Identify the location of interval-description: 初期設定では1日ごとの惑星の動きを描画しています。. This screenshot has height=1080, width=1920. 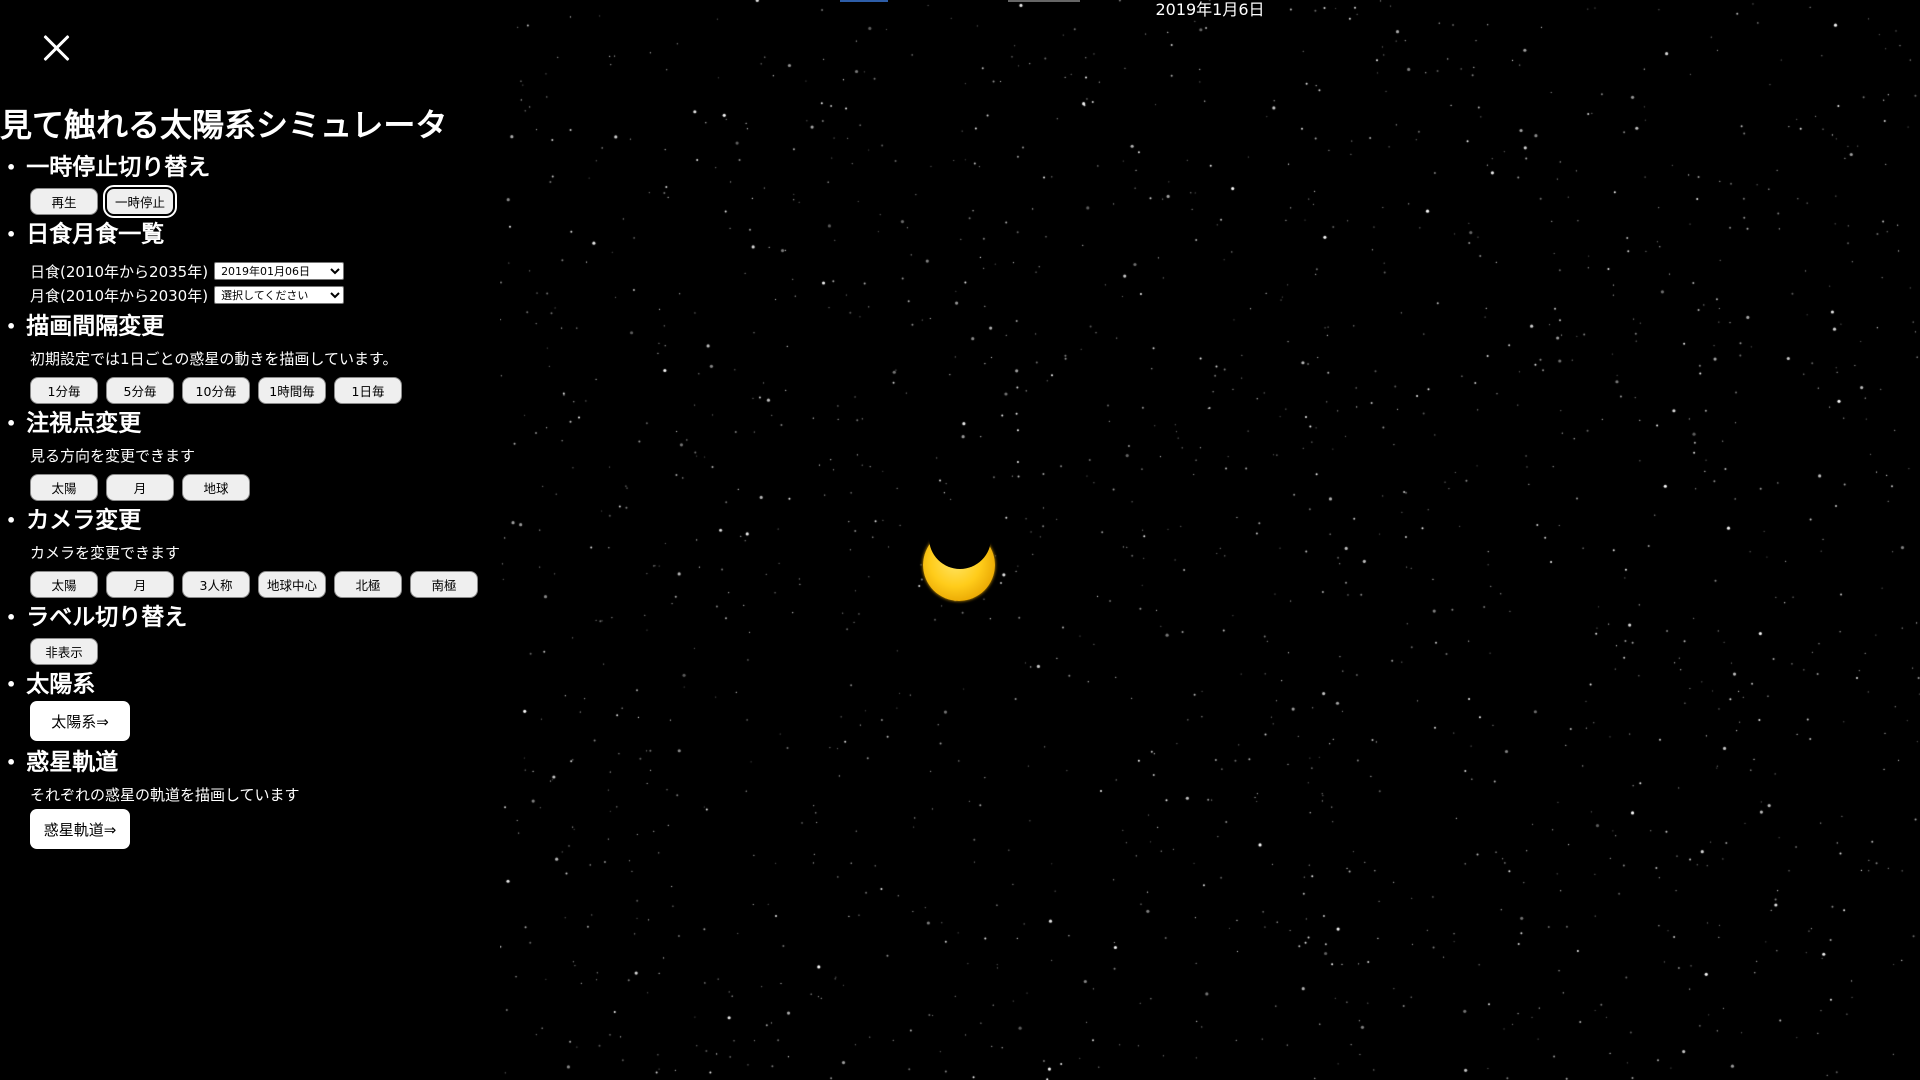
(214, 359).